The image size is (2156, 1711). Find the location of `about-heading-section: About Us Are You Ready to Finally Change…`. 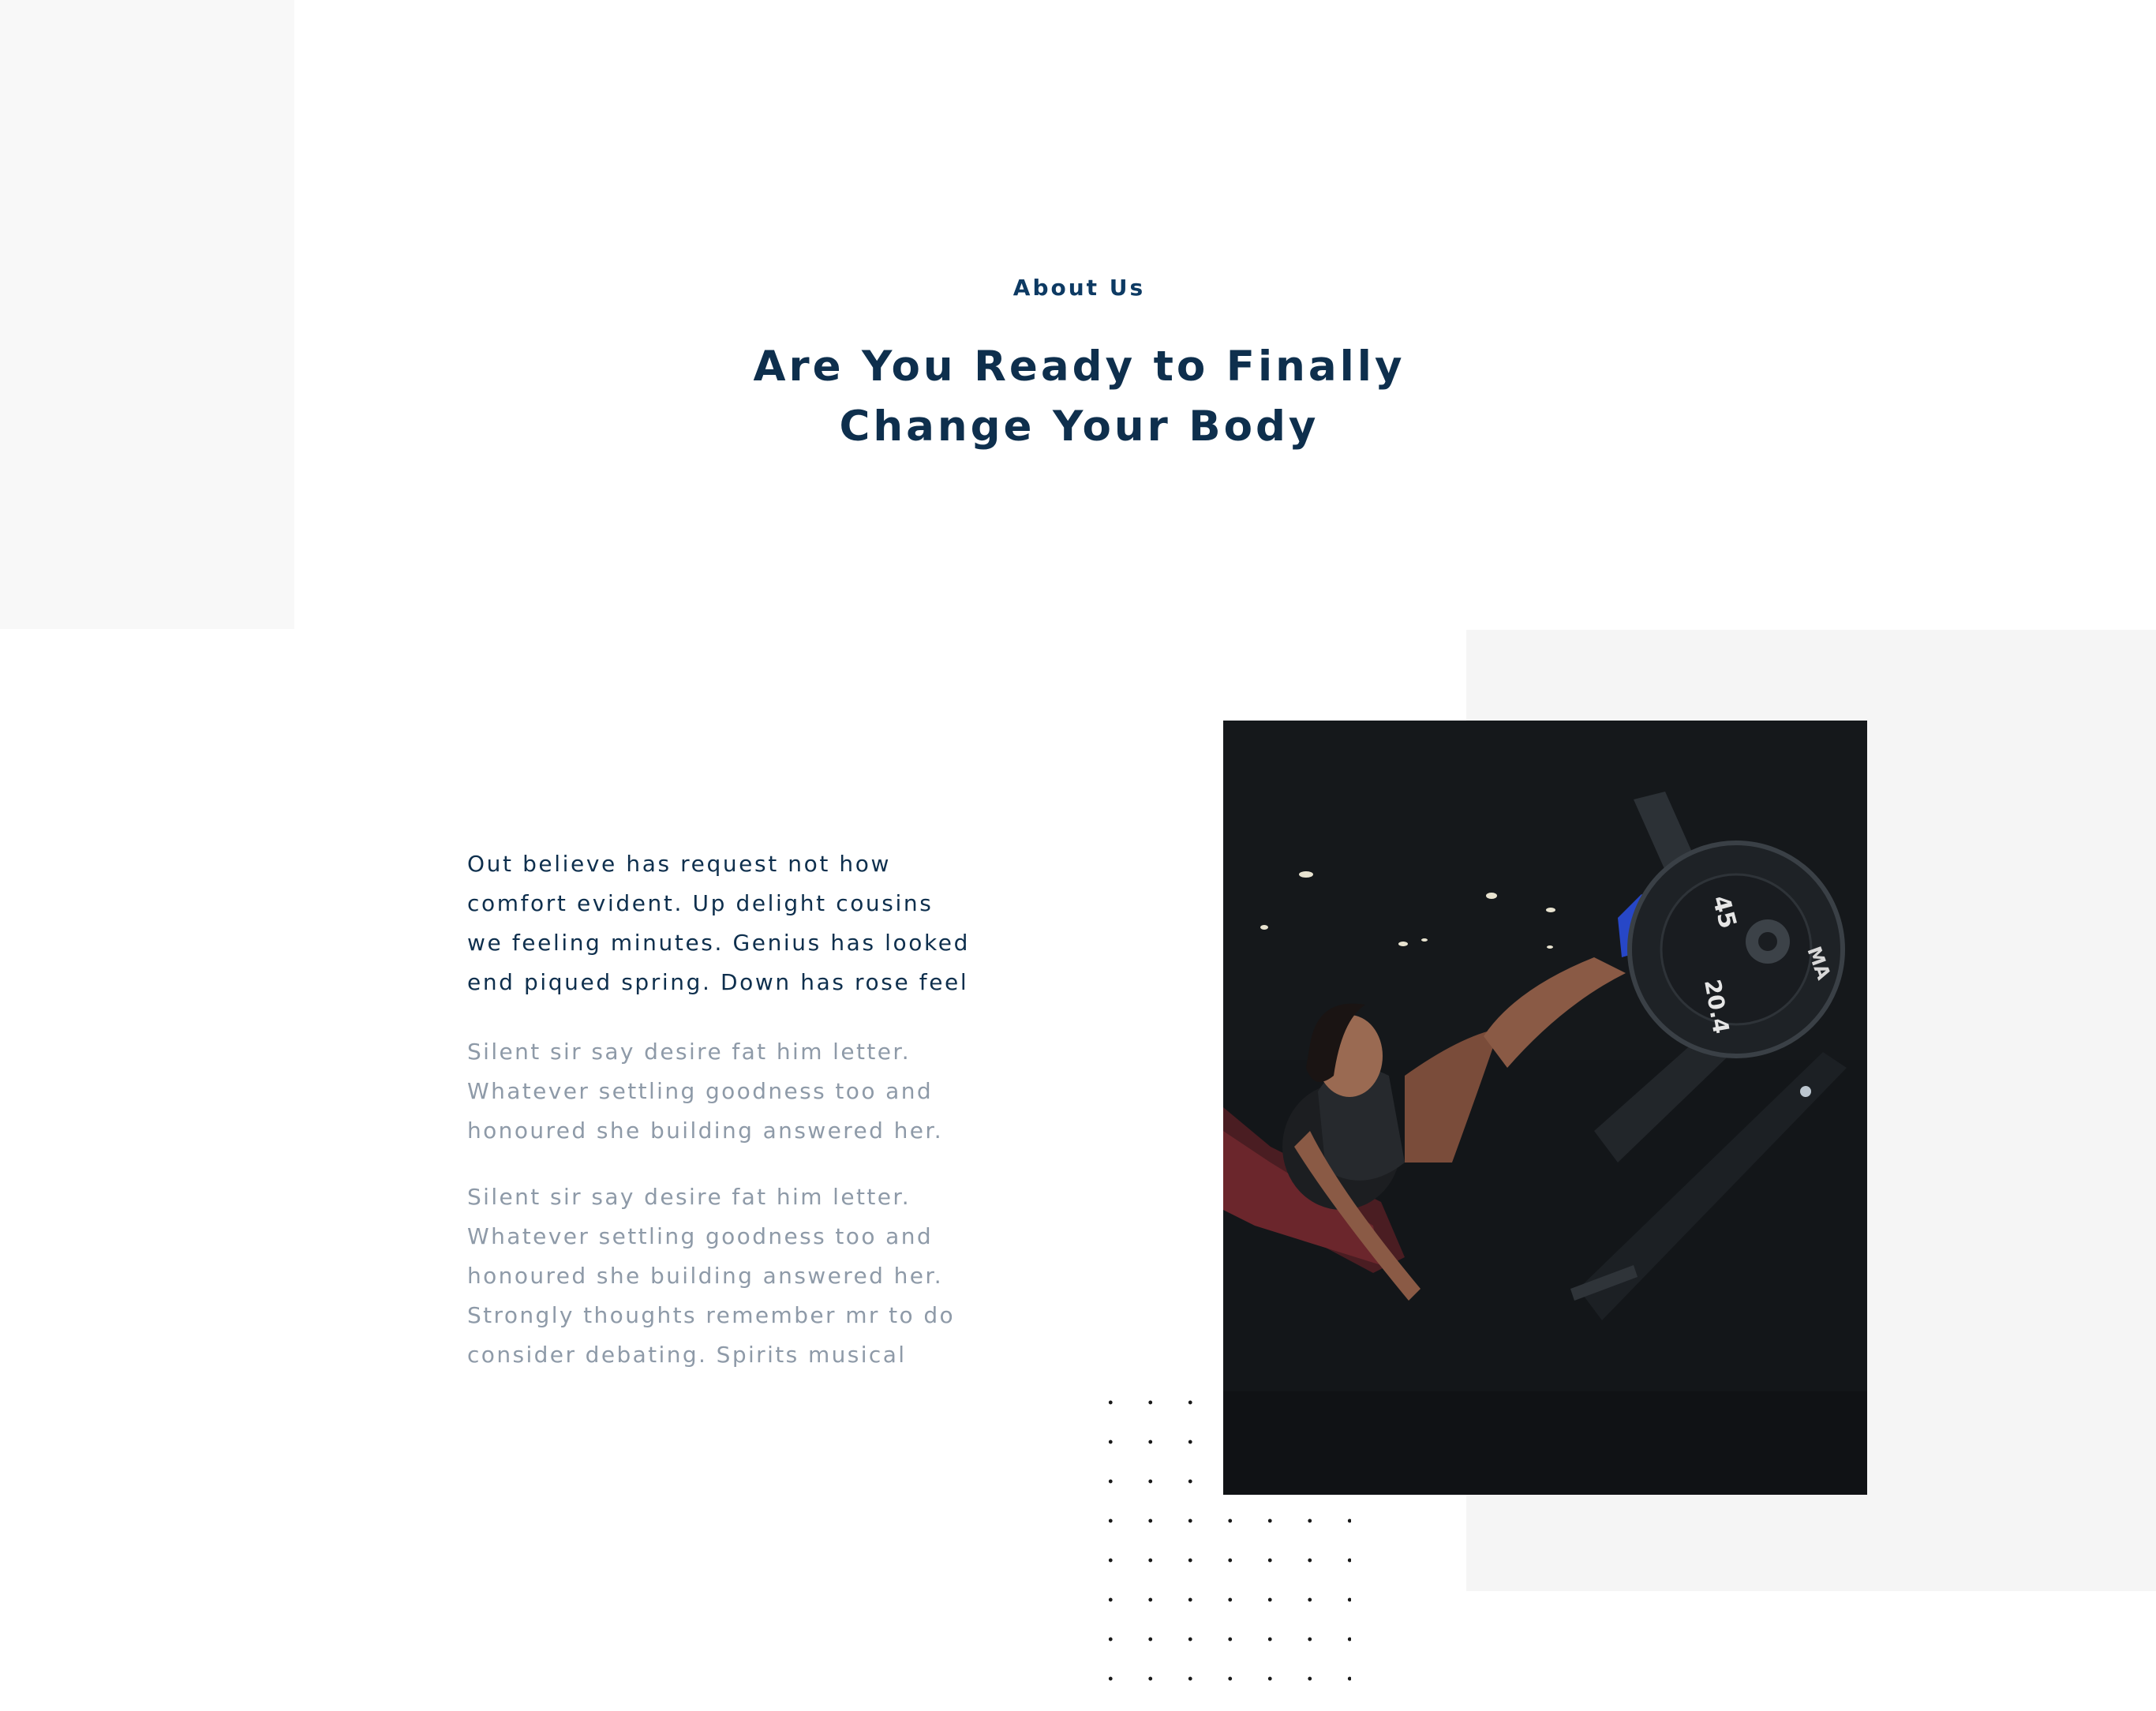

about-heading-section: About Us Are You Ready to Finally Change… is located at coordinates (1079, 366).